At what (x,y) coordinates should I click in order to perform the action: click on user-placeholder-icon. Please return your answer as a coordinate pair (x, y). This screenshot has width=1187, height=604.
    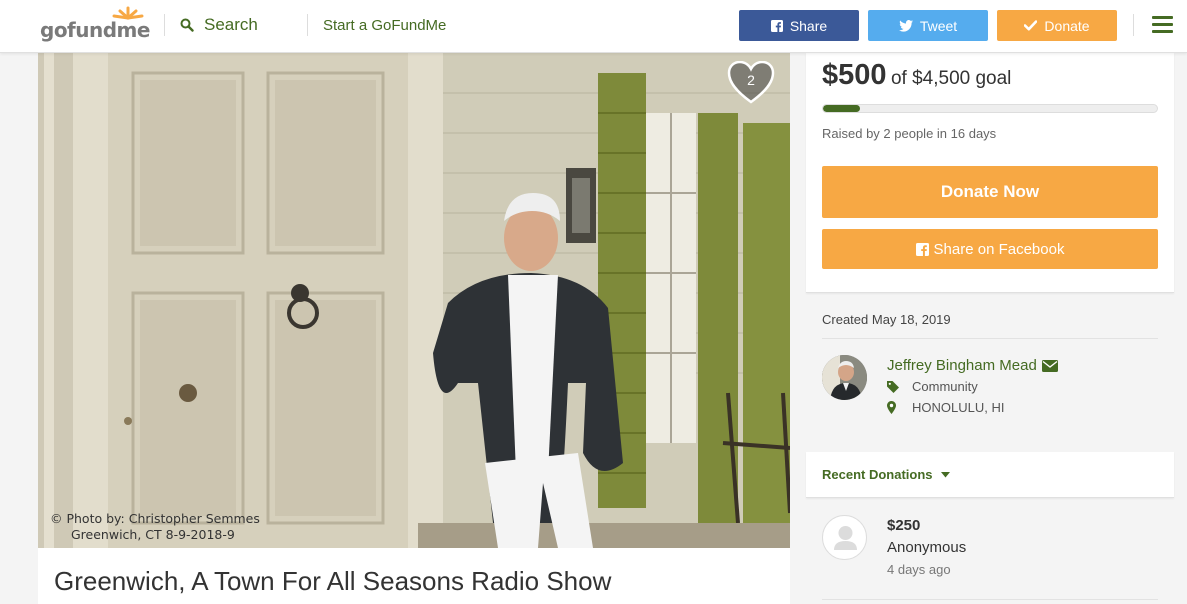
    Looking at the image, I should click on (845, 538).